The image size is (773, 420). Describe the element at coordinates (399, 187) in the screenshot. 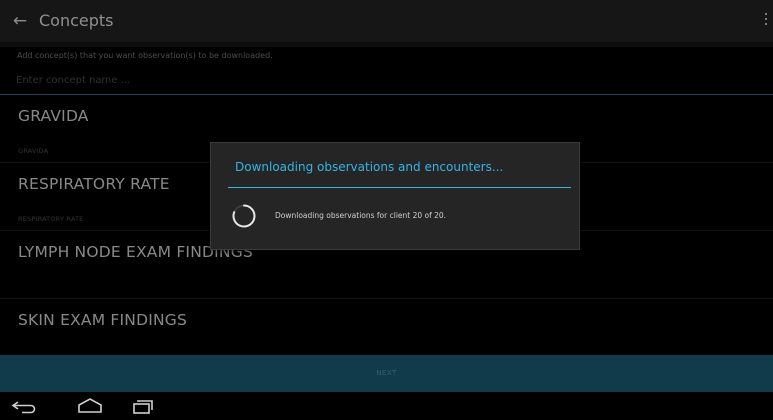

I see `dialog-divider` at that location.